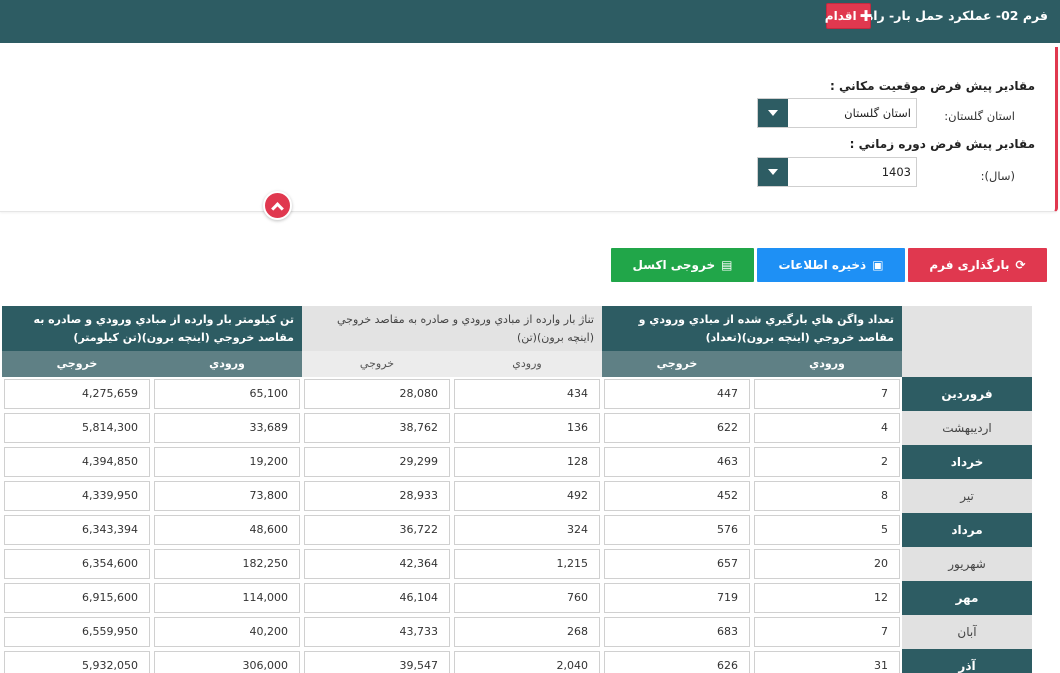 This screenshot has height=673, width=1060. Describe the element at coordinates (967, 341) in the screenshot. I see `table-corner` at that location.